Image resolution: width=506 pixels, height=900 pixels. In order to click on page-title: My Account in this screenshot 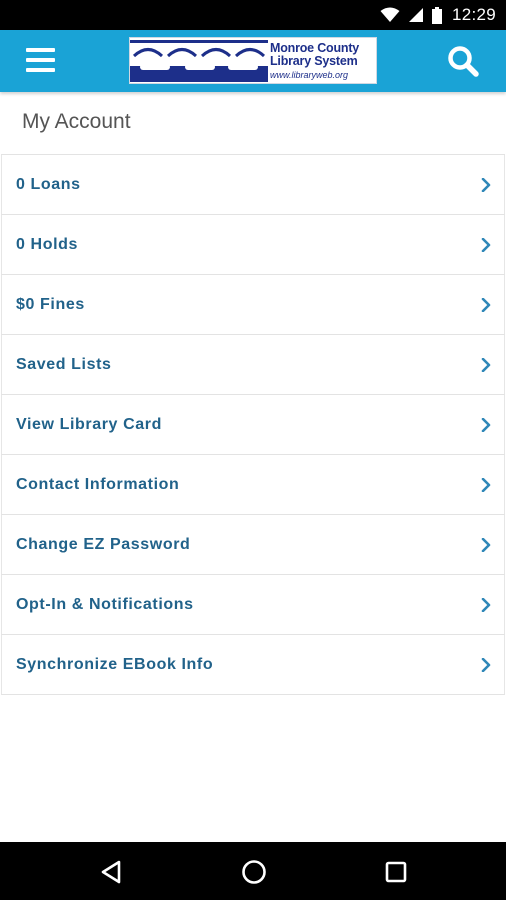, I will do `click(76, 121)`.